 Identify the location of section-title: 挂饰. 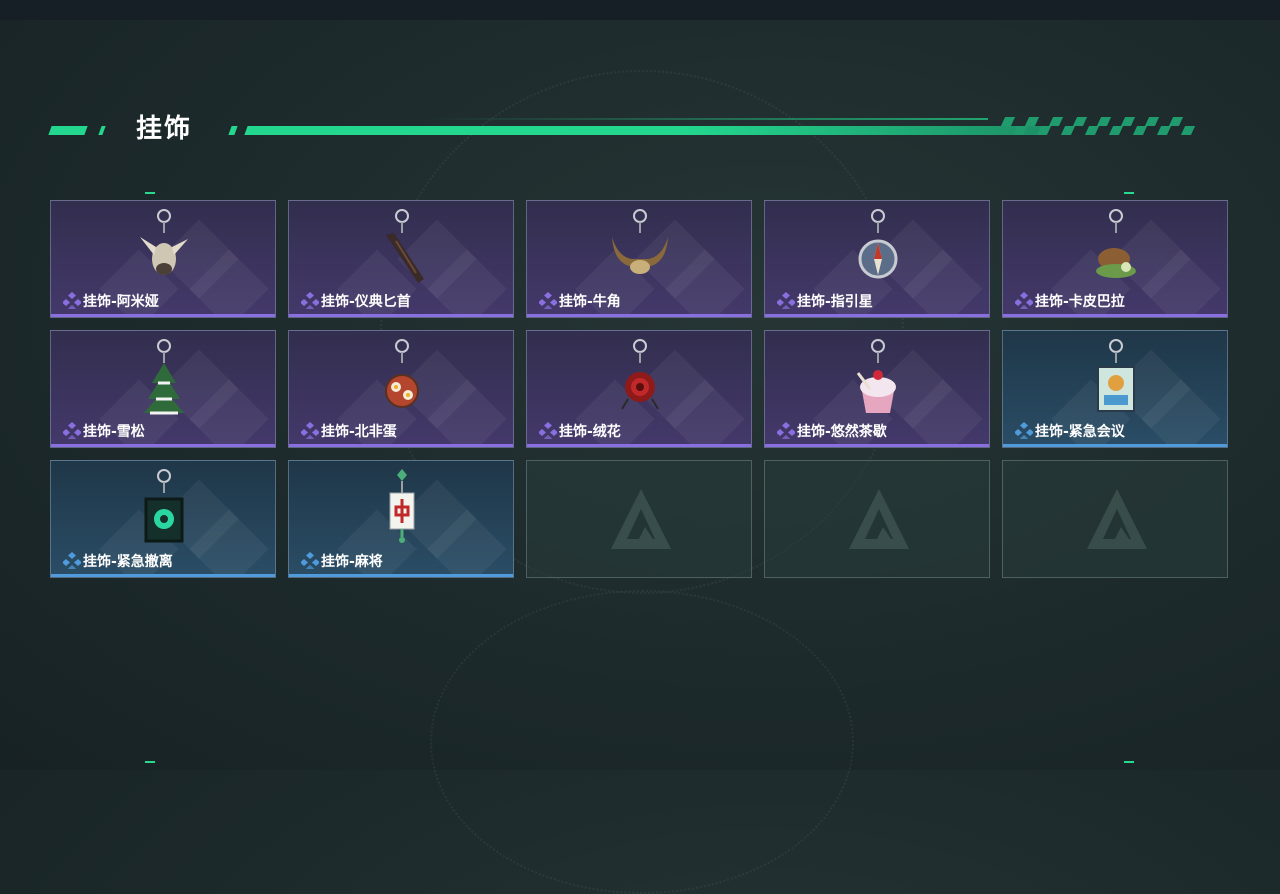
(164, 129).